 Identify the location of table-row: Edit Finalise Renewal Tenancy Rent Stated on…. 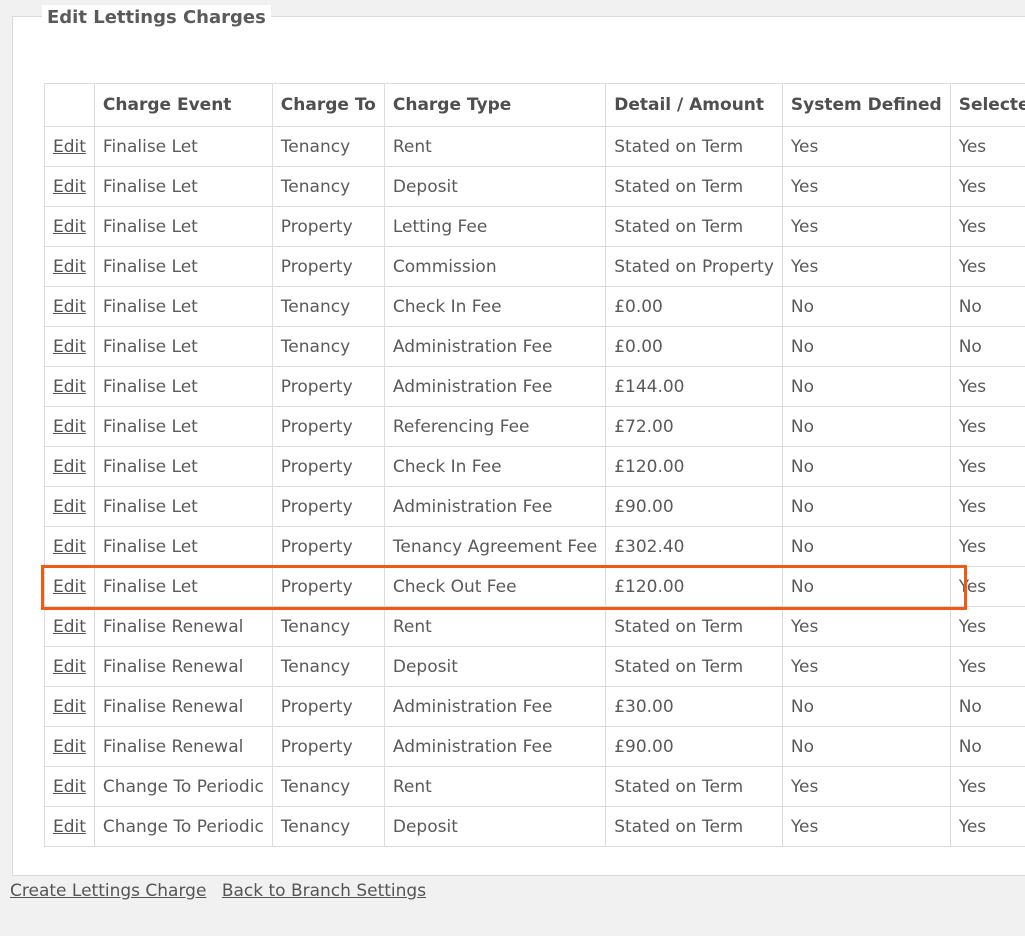
(534, 626).